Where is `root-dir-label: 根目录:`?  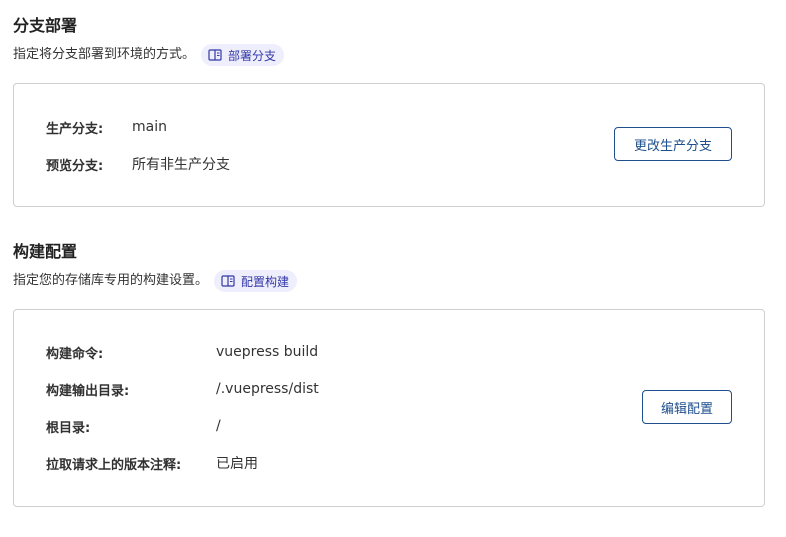
root-dir-label: 根目录: is located at coordinates (68, 428).